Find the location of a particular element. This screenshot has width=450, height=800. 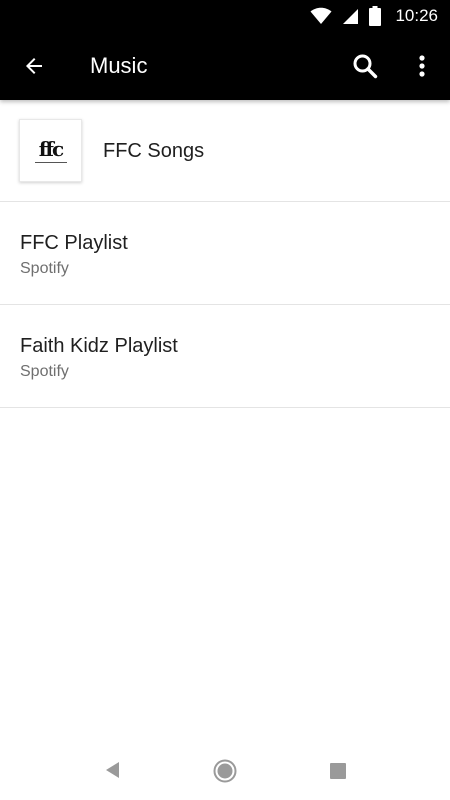

navigation-bar is located at coordinates (225, 770).